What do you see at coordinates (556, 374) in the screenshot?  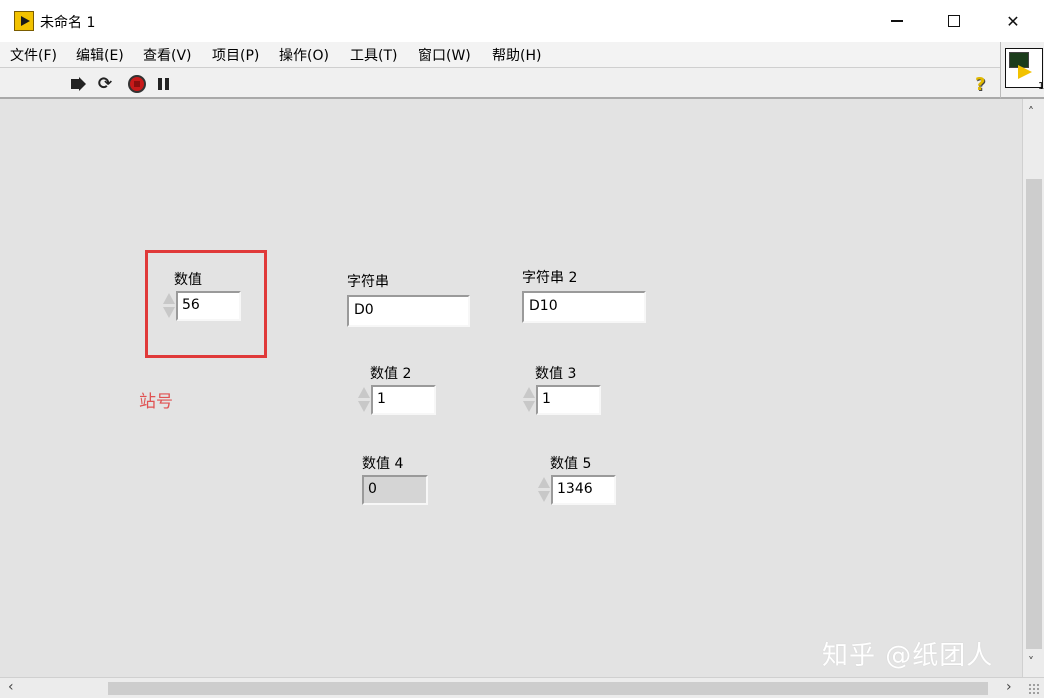 I see `numeric-3-label: 数值 3` at bounding box center [556, 374].